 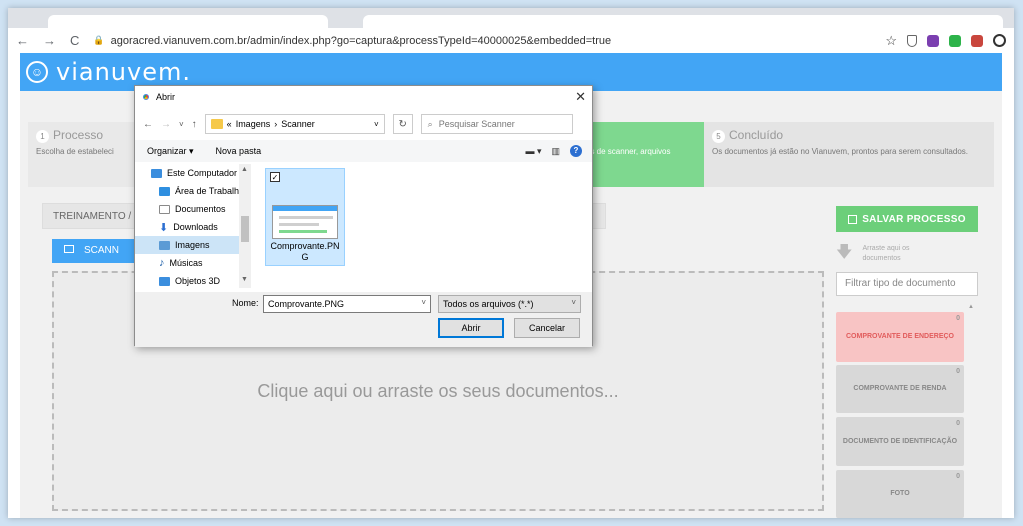 I want to click on save-process-button: SALVAR PROCESSO, so click(x=907, y=219).